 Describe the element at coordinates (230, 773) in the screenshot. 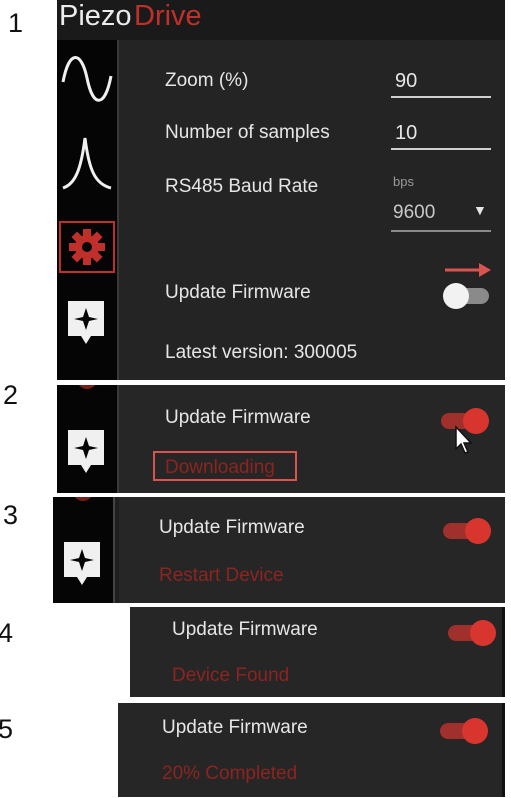

I see `status-text: 20% Completed` at that location.